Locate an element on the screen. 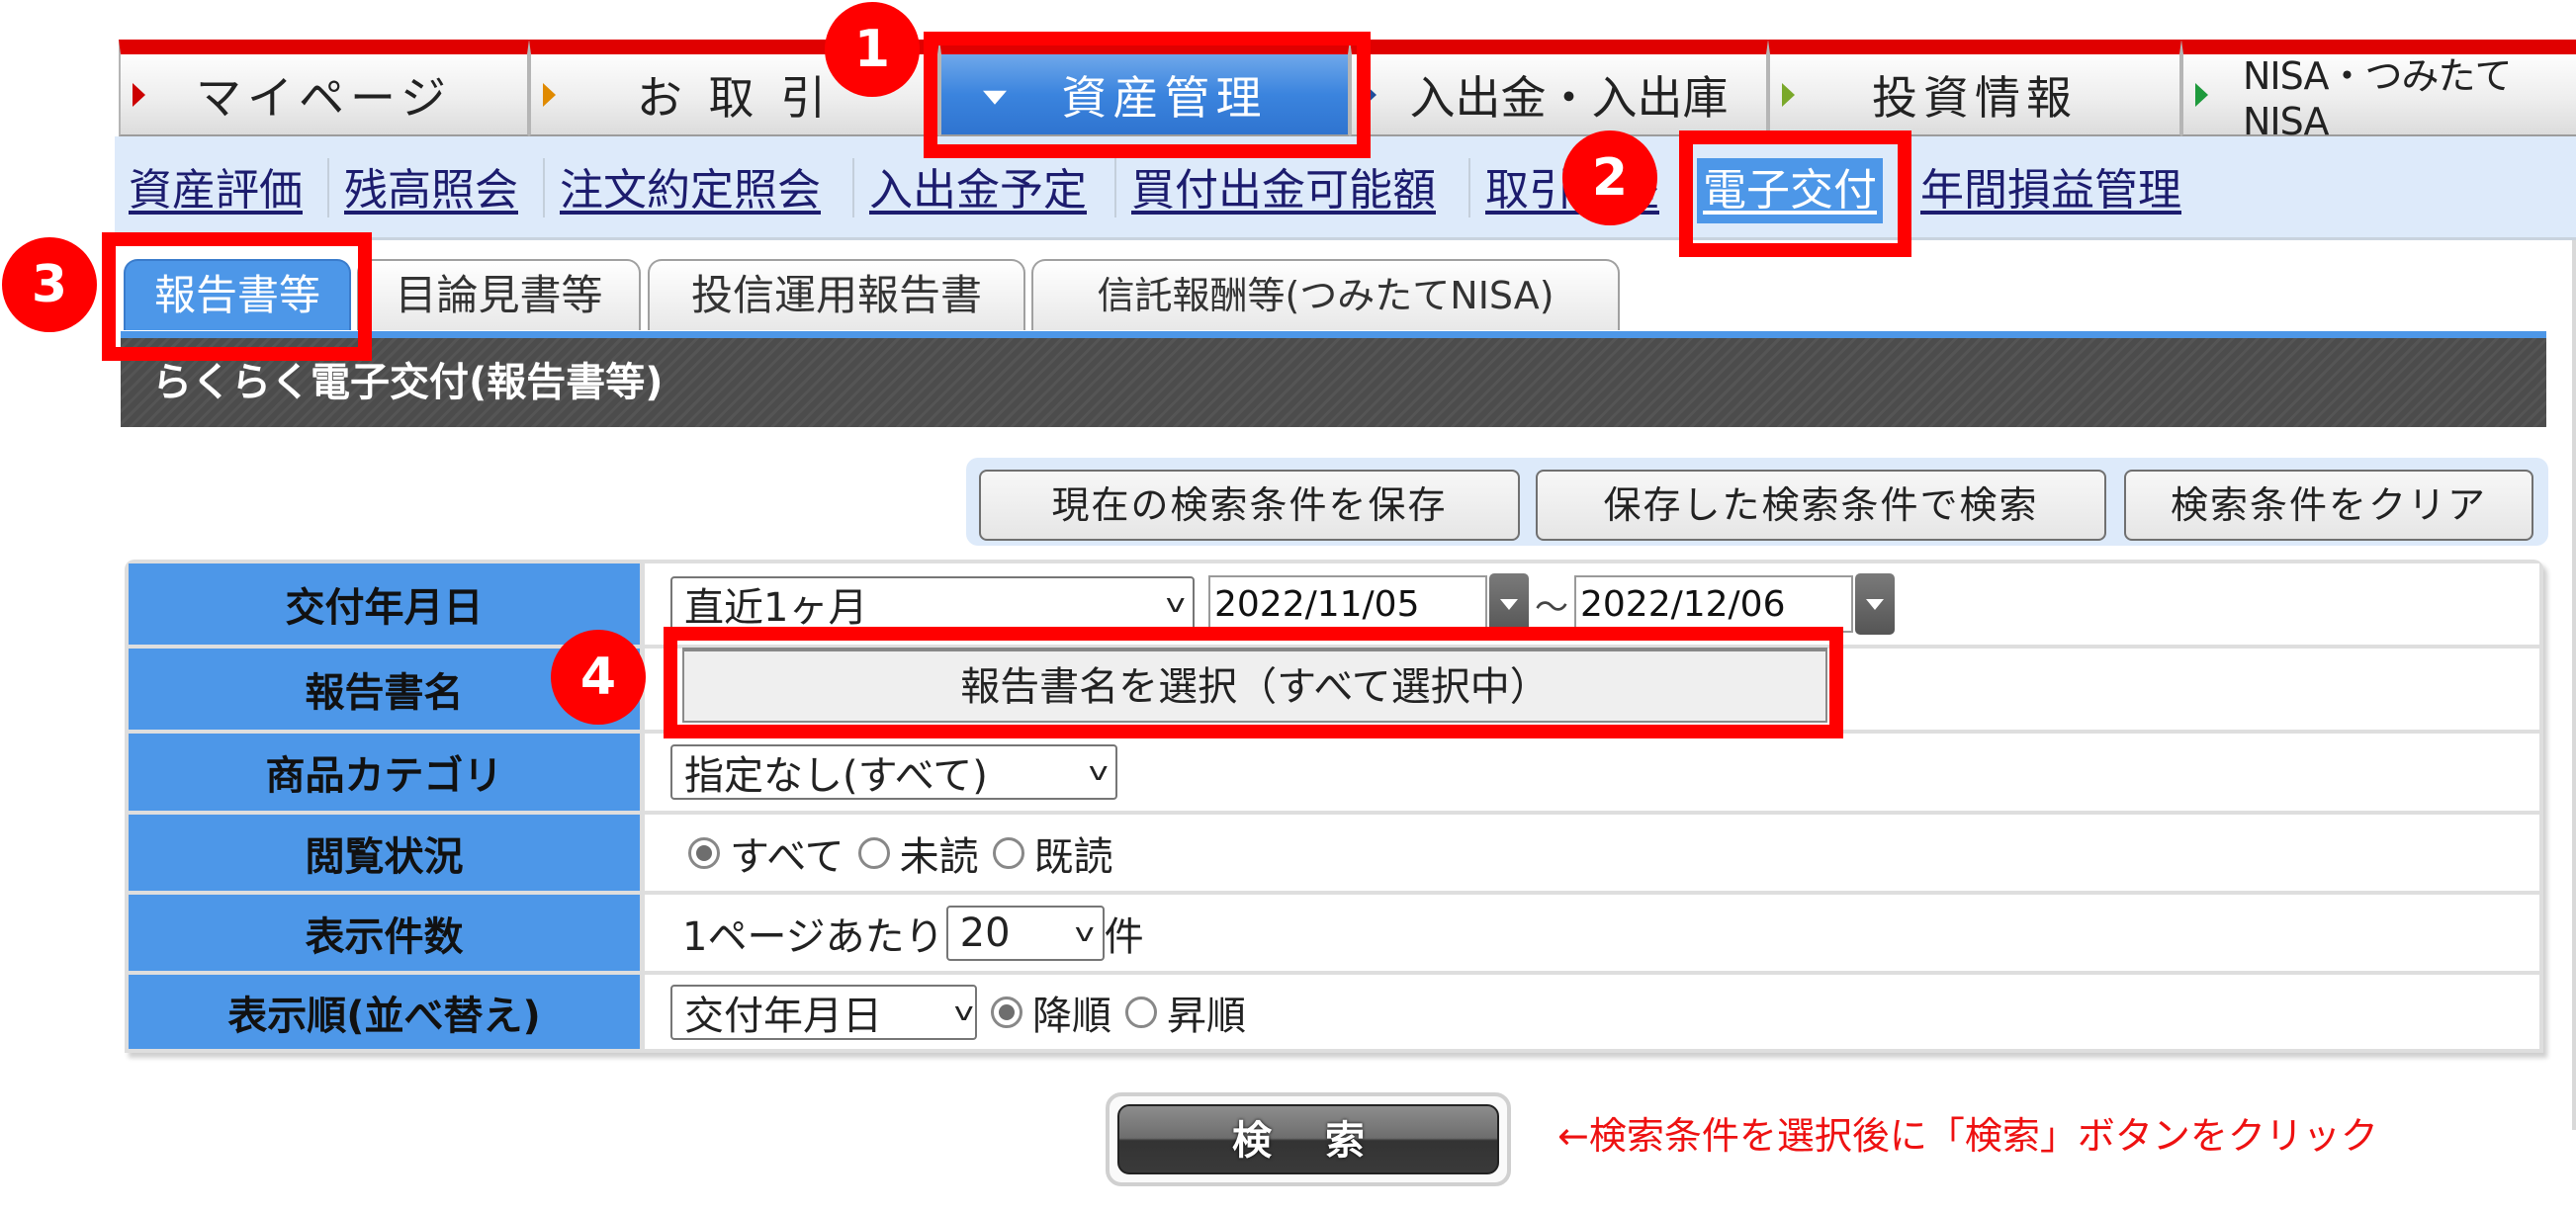  subnav-balance: 残高照会 is located at coordinates (431, 190).